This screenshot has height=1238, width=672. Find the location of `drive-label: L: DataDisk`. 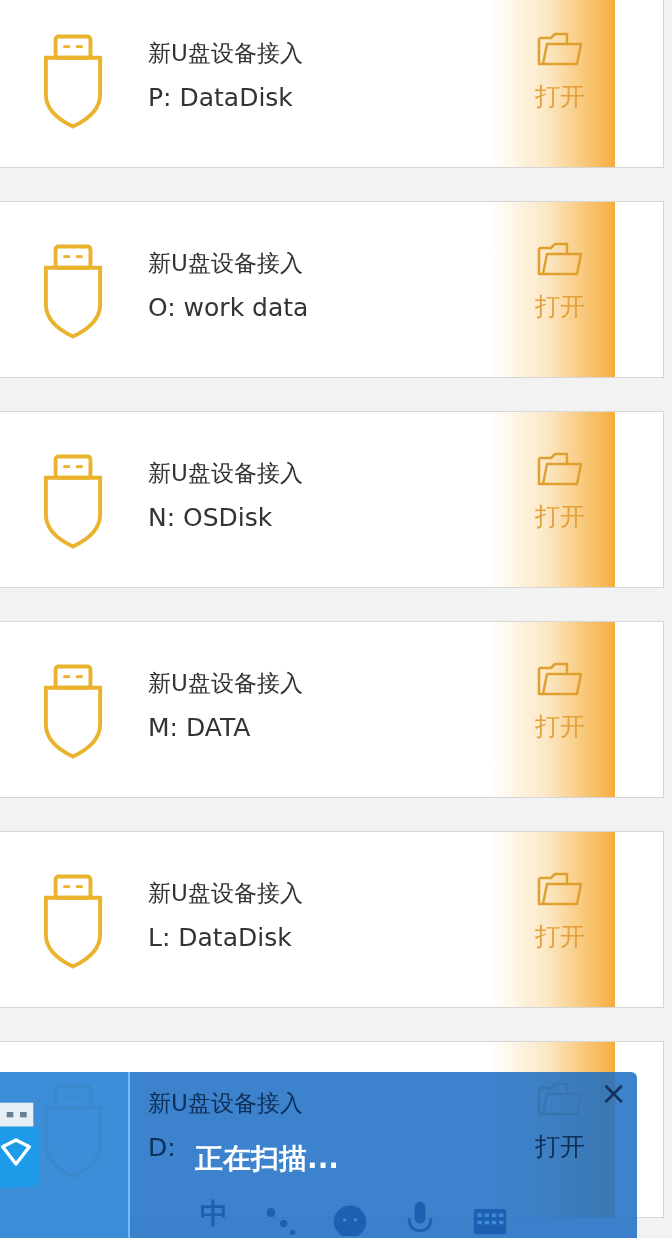

drive-label: L: DataDisk is located at coordinates (220, 937).